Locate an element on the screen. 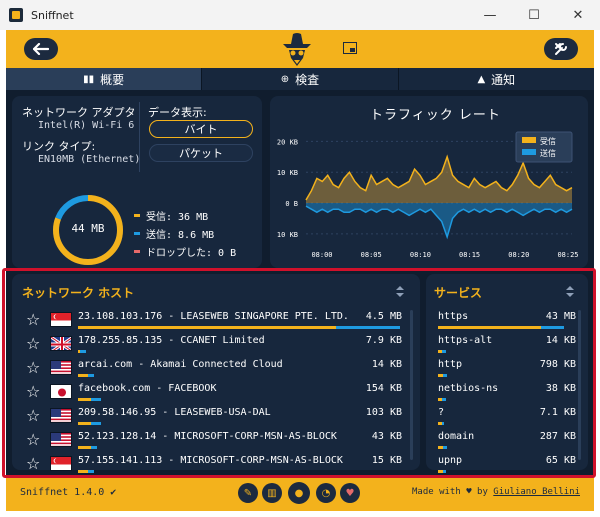 Image resolution: width=600 pixels, height=517 pixels. rss-icon: ◔ is located at coordinates (326, 493).